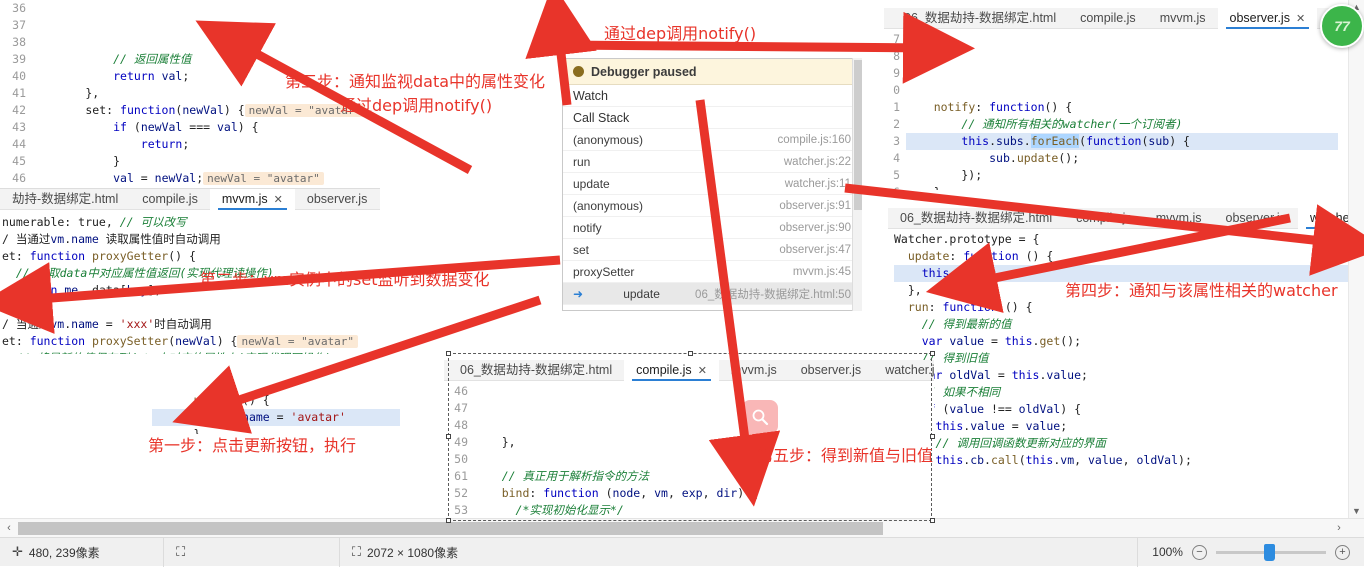 Image resolution: width=1364 pixels, height=567 pixels. Describe the element at coordinates (892, 187) in the screenshot. I see `line-number: 6` at that location.